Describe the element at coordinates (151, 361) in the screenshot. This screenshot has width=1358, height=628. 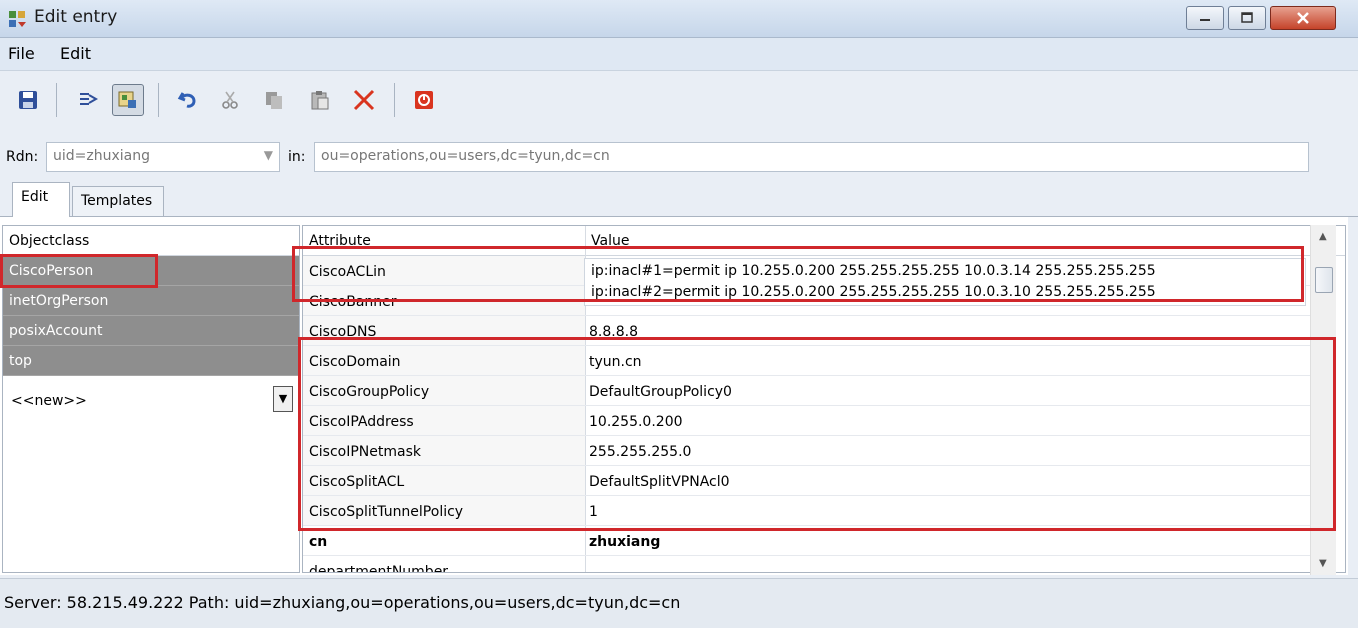
I see `objectclass-item: top` at that location.